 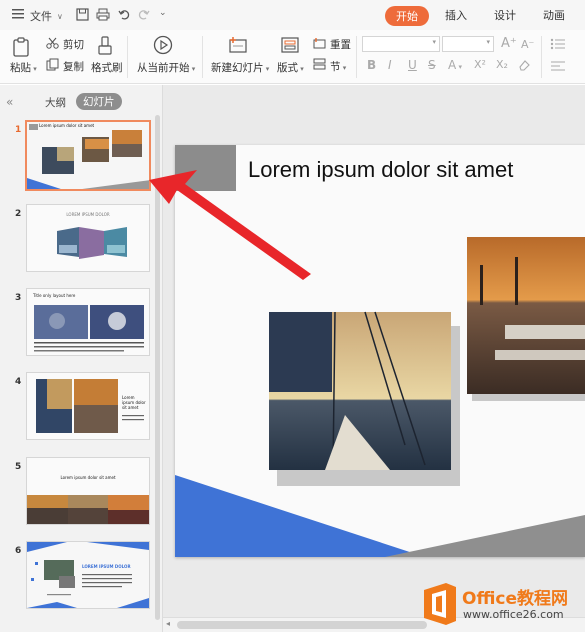 I want to click on section-button: 节 ▾, so click(x=338, y=66).